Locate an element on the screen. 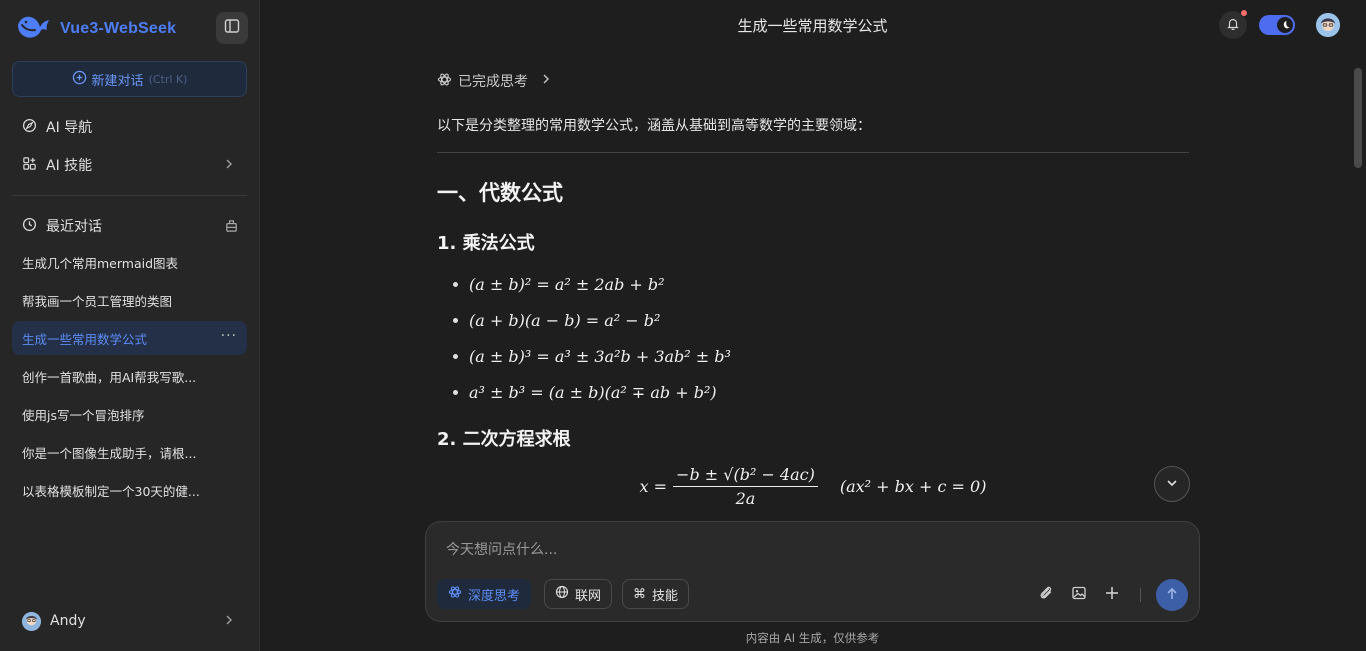 The height and width of the screenshot is (651, 1366). recent-label: 最近对话 is located at coordinates (74, 227).